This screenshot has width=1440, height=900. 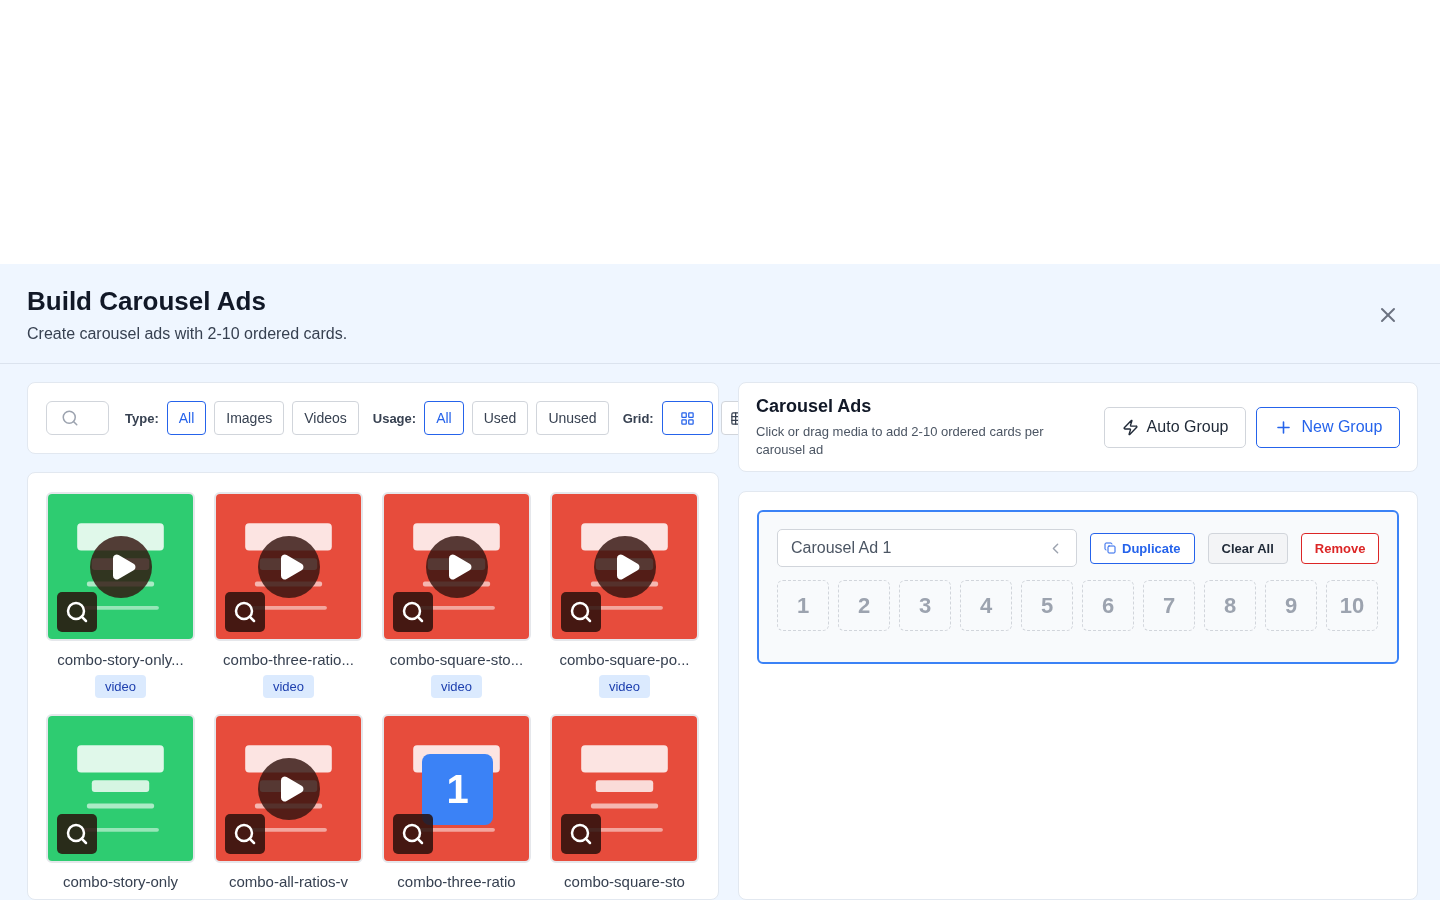 What do you see at coordinates (900, 440) in the screenshot?
I see `section-description: Click or drag media to add 2-10 ordered cards per carousel ad` at bounding box center [900, 440].